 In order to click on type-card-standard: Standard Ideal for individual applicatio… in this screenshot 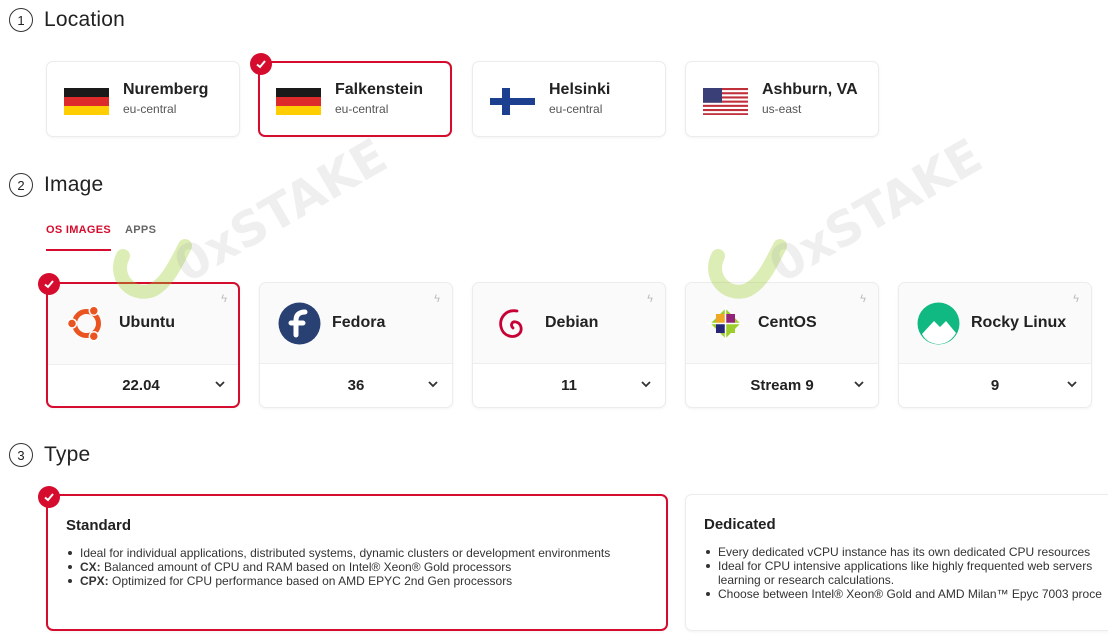, I will do `click(357, 562)`.